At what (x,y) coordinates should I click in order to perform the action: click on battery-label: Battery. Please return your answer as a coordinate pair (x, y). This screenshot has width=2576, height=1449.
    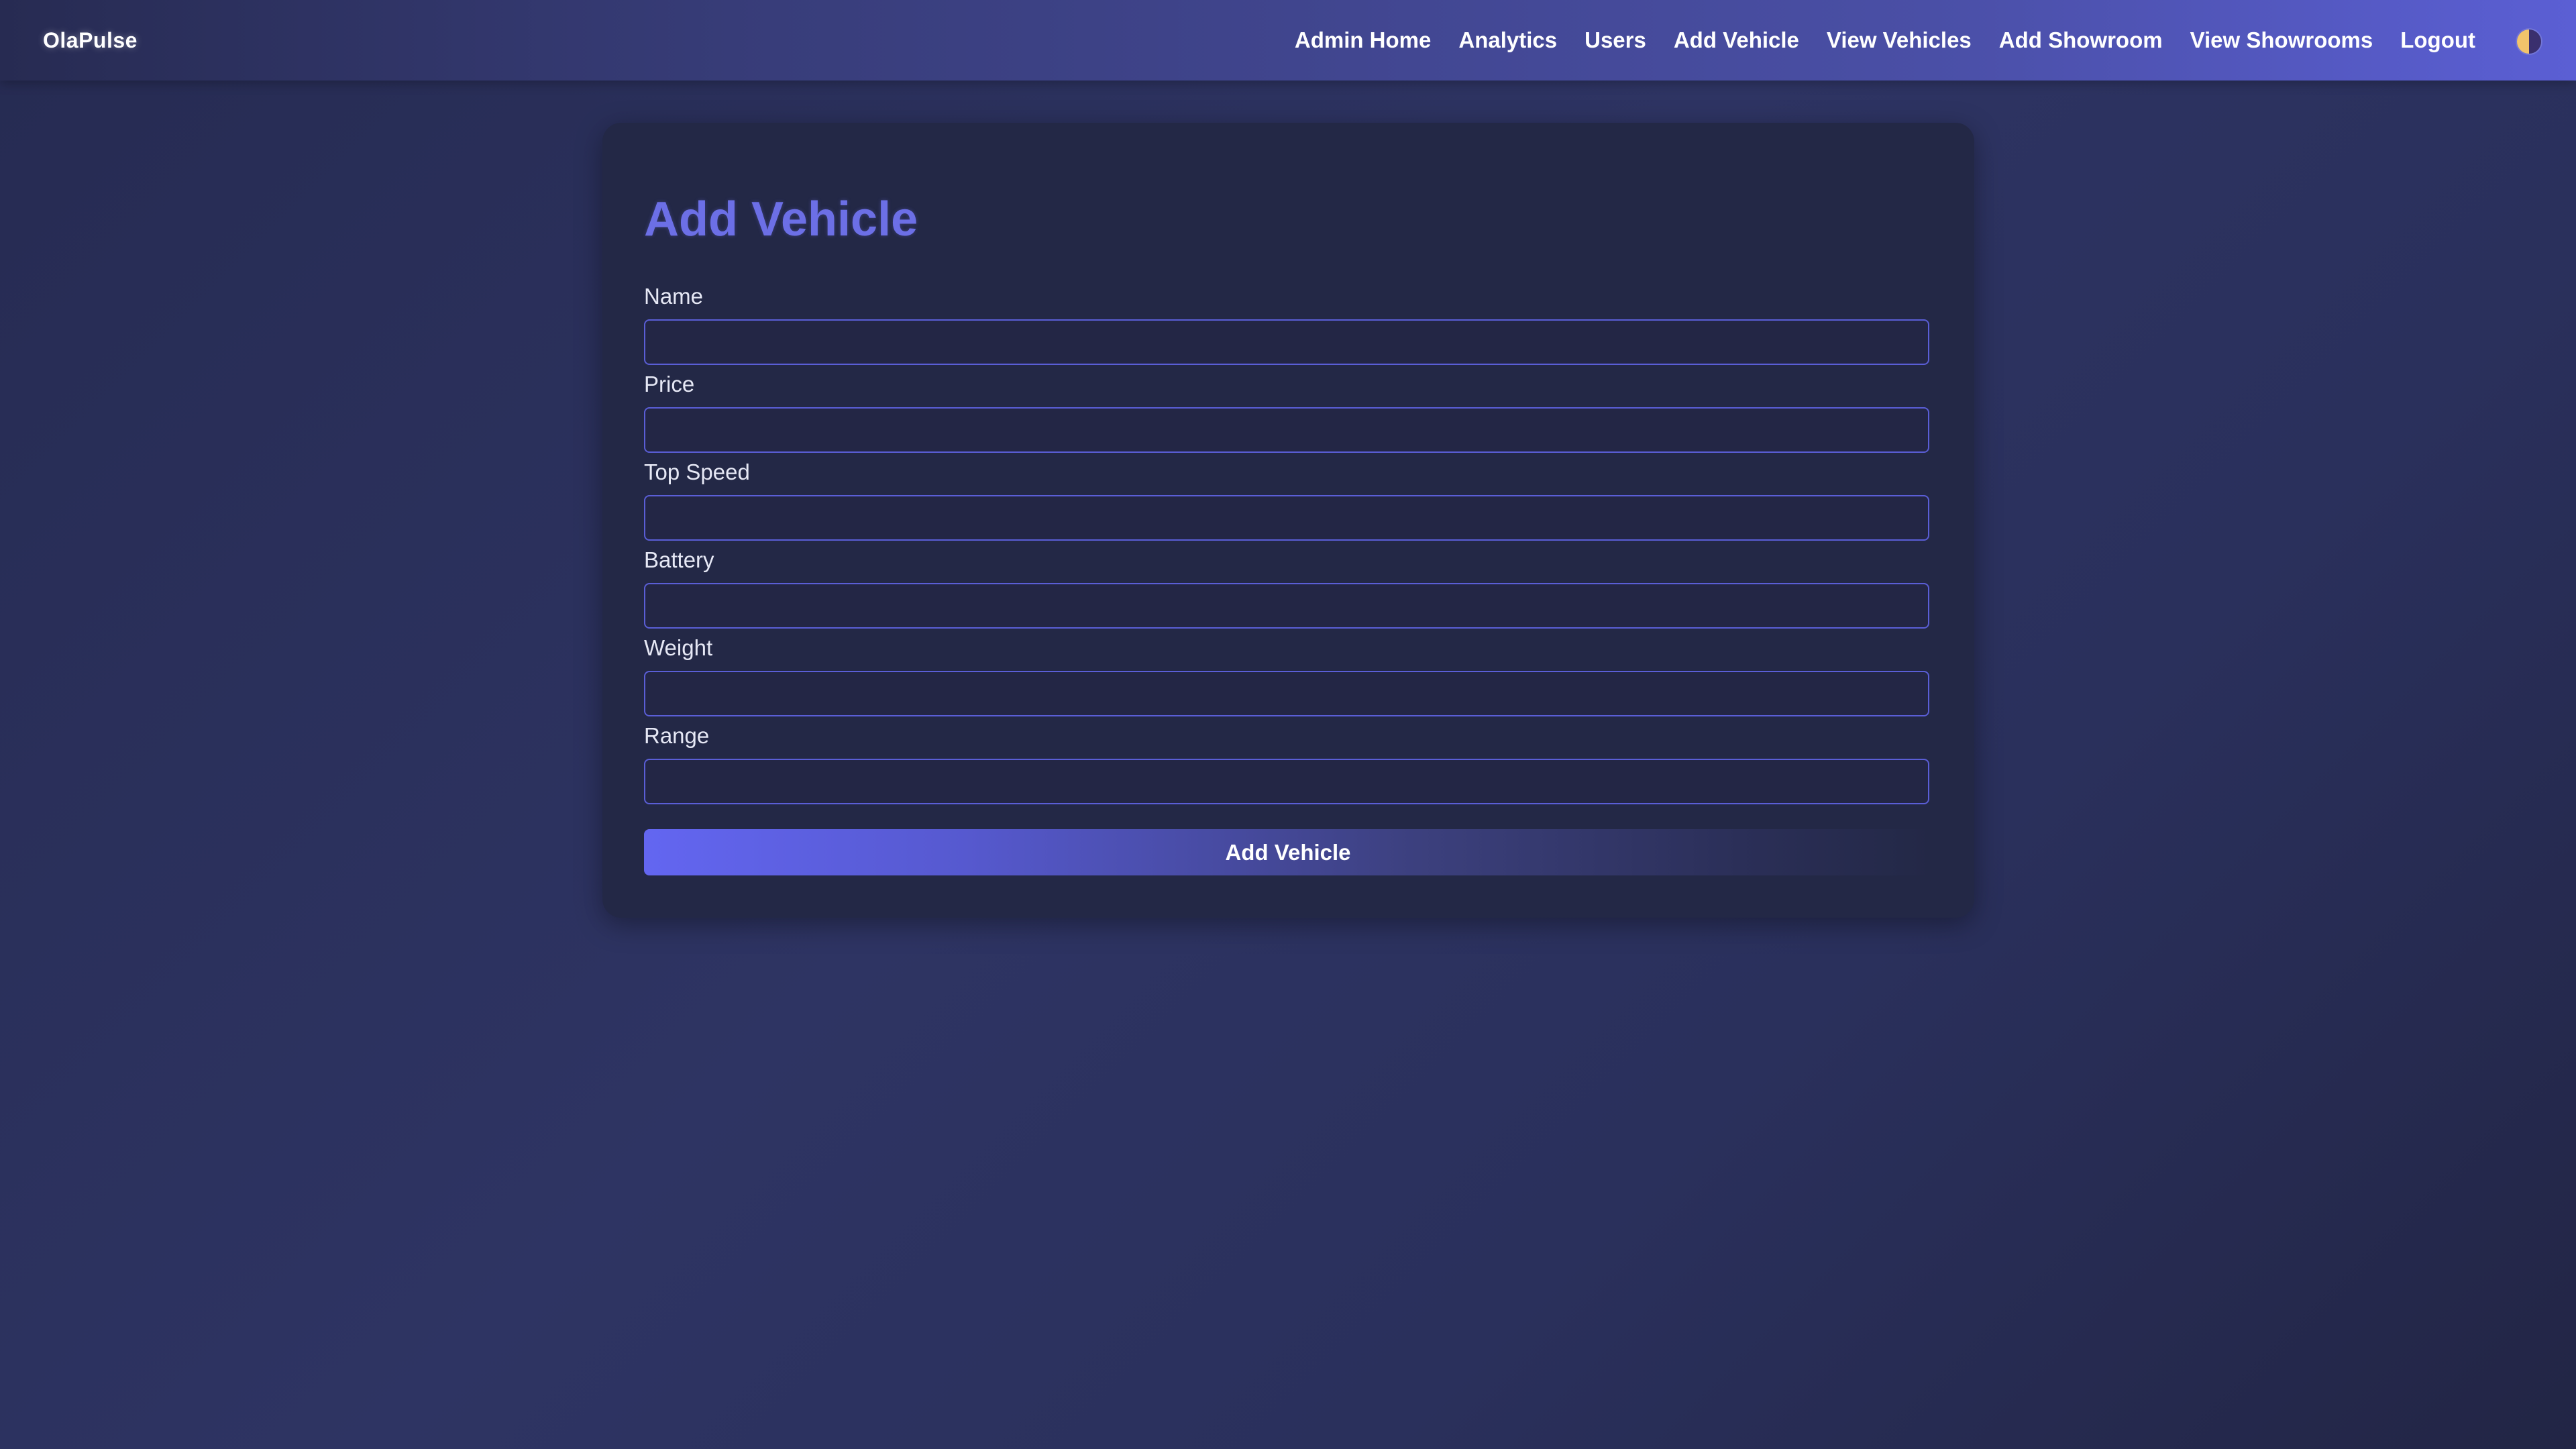
    Looking at the image, I should click on (679, 559).